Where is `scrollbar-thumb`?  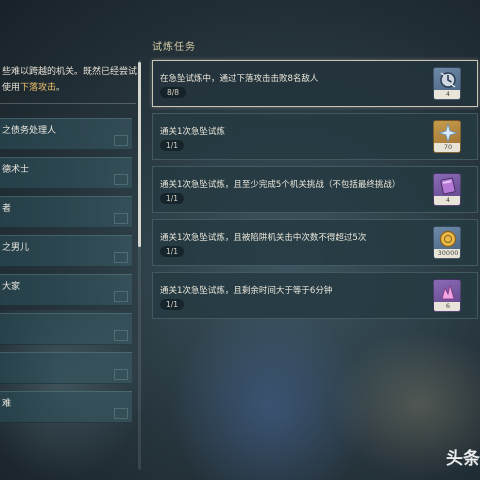 scrollbar-thumb is located at coordinates (139, 154).